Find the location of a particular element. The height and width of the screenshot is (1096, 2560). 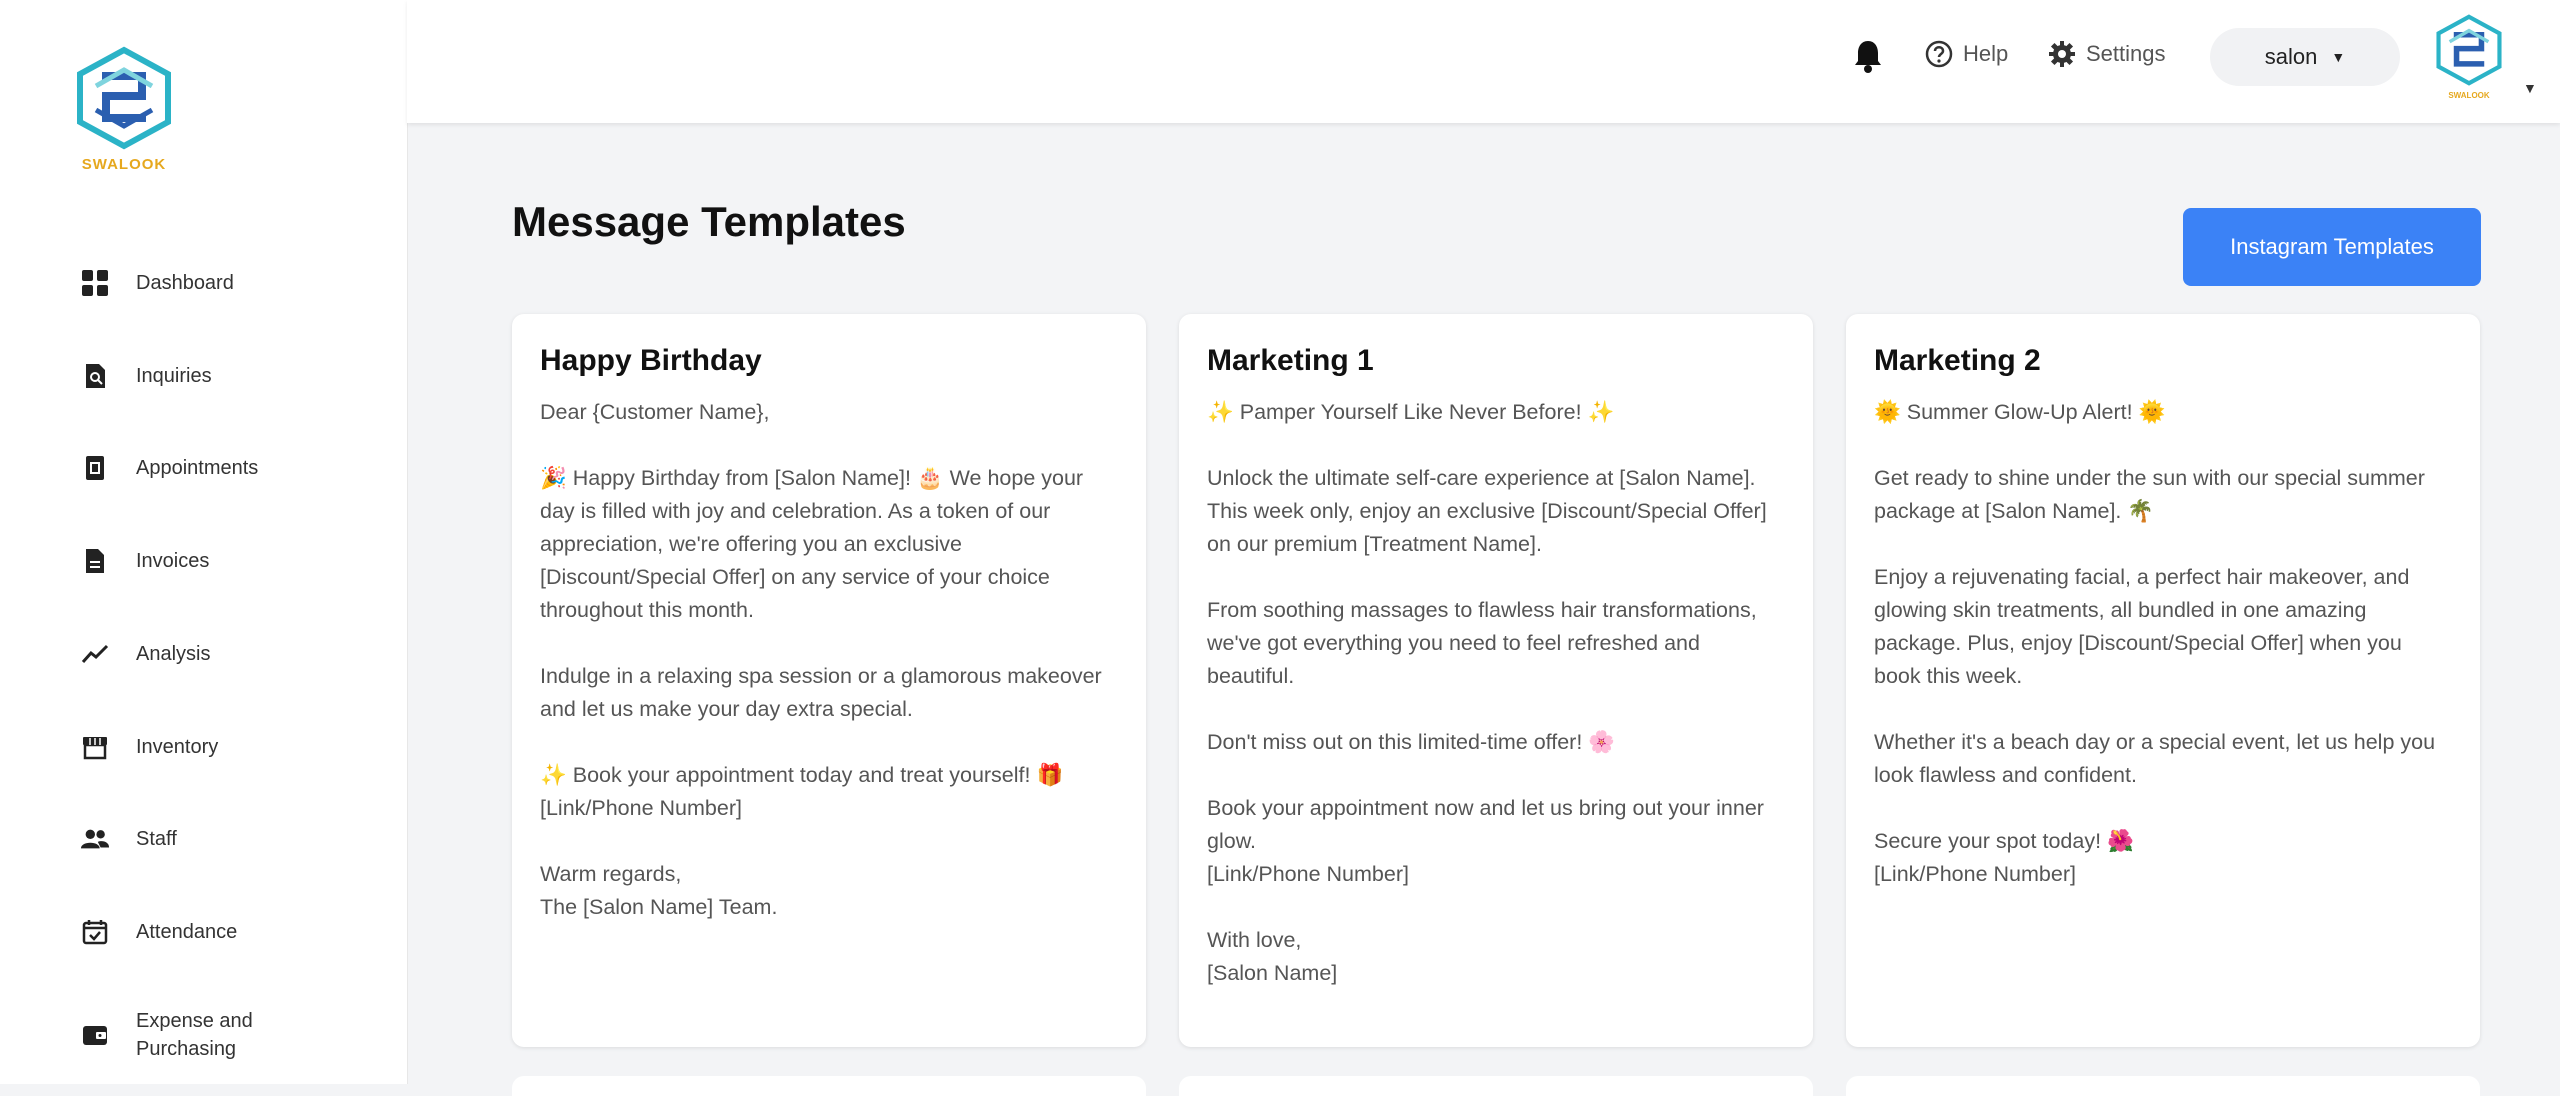

dashboard-icon is located at coordinates (95, 283).